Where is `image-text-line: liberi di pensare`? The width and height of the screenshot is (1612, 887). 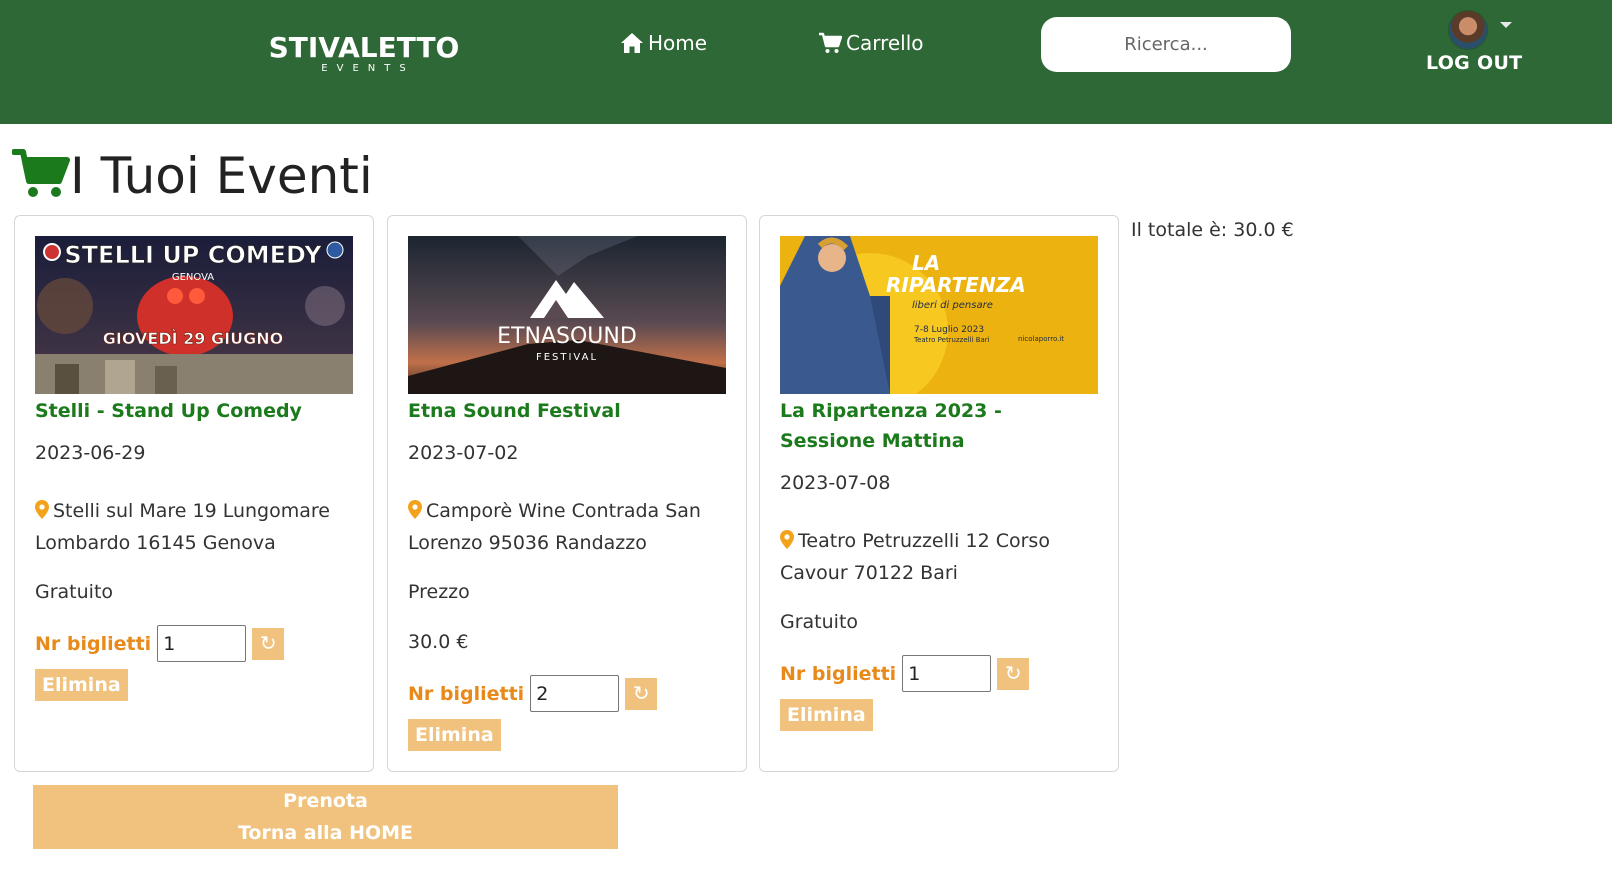
image-text-line: liberi di pensare is located at coordinates (952, 305).